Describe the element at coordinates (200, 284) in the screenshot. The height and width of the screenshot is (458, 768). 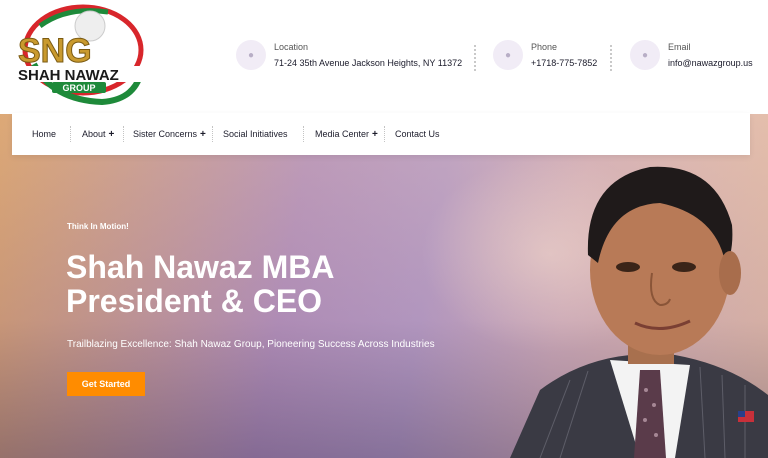
I see `hero-headline: Shah Nawaz MBA President & CEO` at that location.